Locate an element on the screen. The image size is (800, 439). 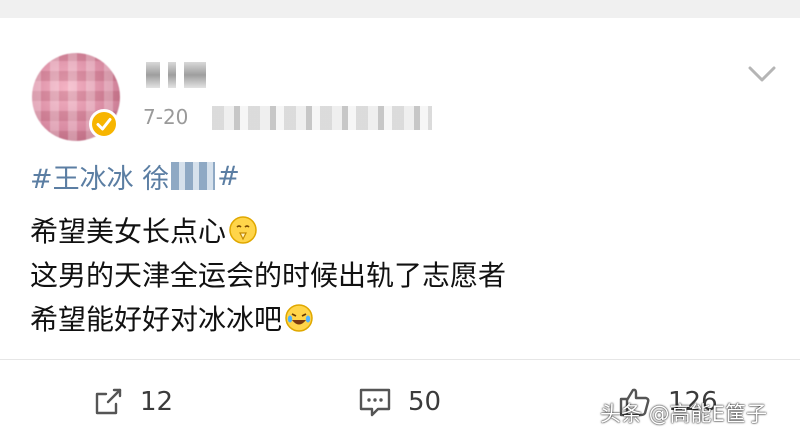
topic-tag-prefix: #王冰冰 徐 is located at coordinates (100, 179).